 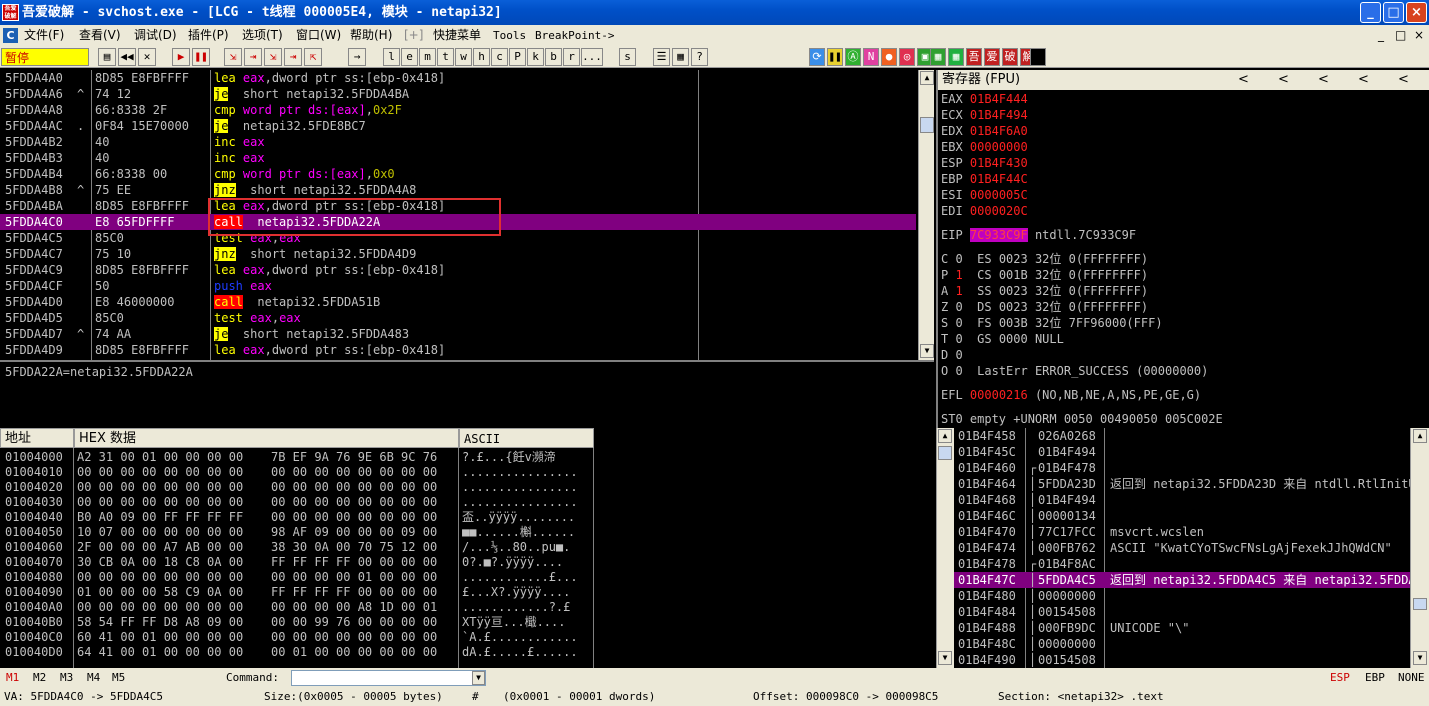 What do you see at coordinates (1182, 644) in the screenshot?
I see `stack-row: 01B4F48C │ 00000000` at bounding box center [1182, 644].